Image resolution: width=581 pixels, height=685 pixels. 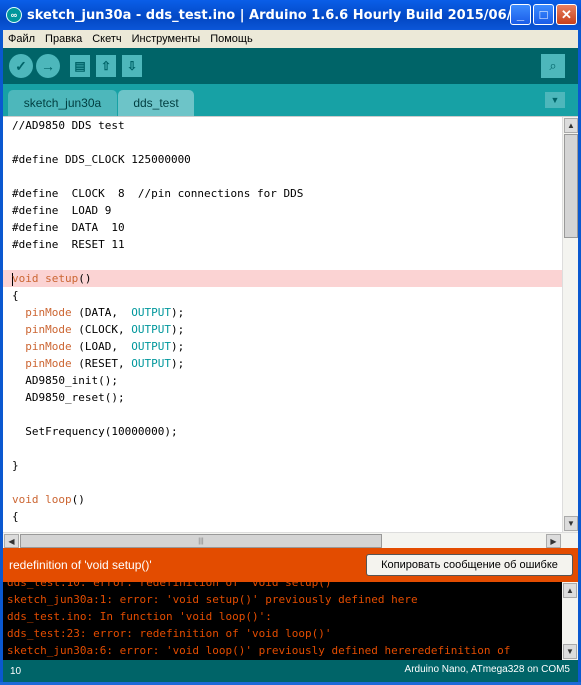 I want to click on code-line: void loop(), so click(x=48, y=499).